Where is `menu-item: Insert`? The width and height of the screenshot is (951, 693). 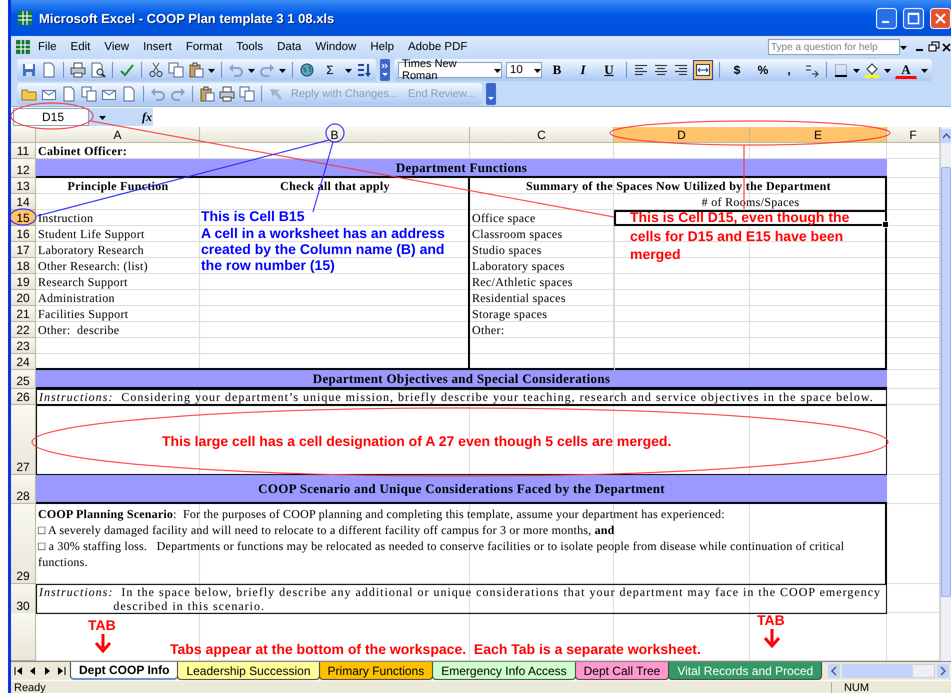 menu-item: Insert is located at coordinates (157, 47).